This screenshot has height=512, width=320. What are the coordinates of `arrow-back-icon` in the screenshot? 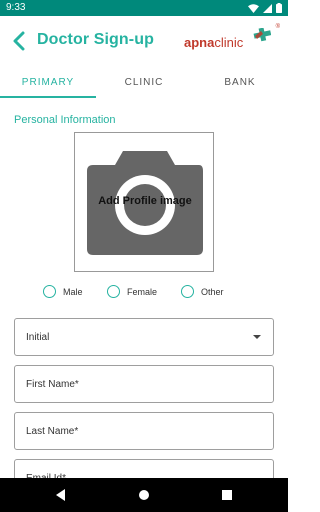 It's located at (19, 41).